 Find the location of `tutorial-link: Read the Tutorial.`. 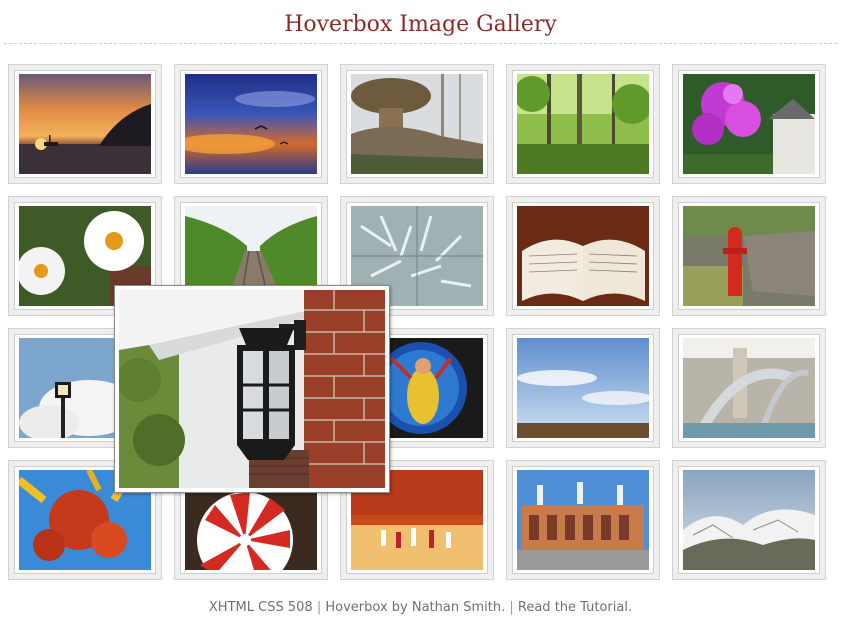

tutorial-link: Read the Tutorial. is located at coordinates (575, 607).